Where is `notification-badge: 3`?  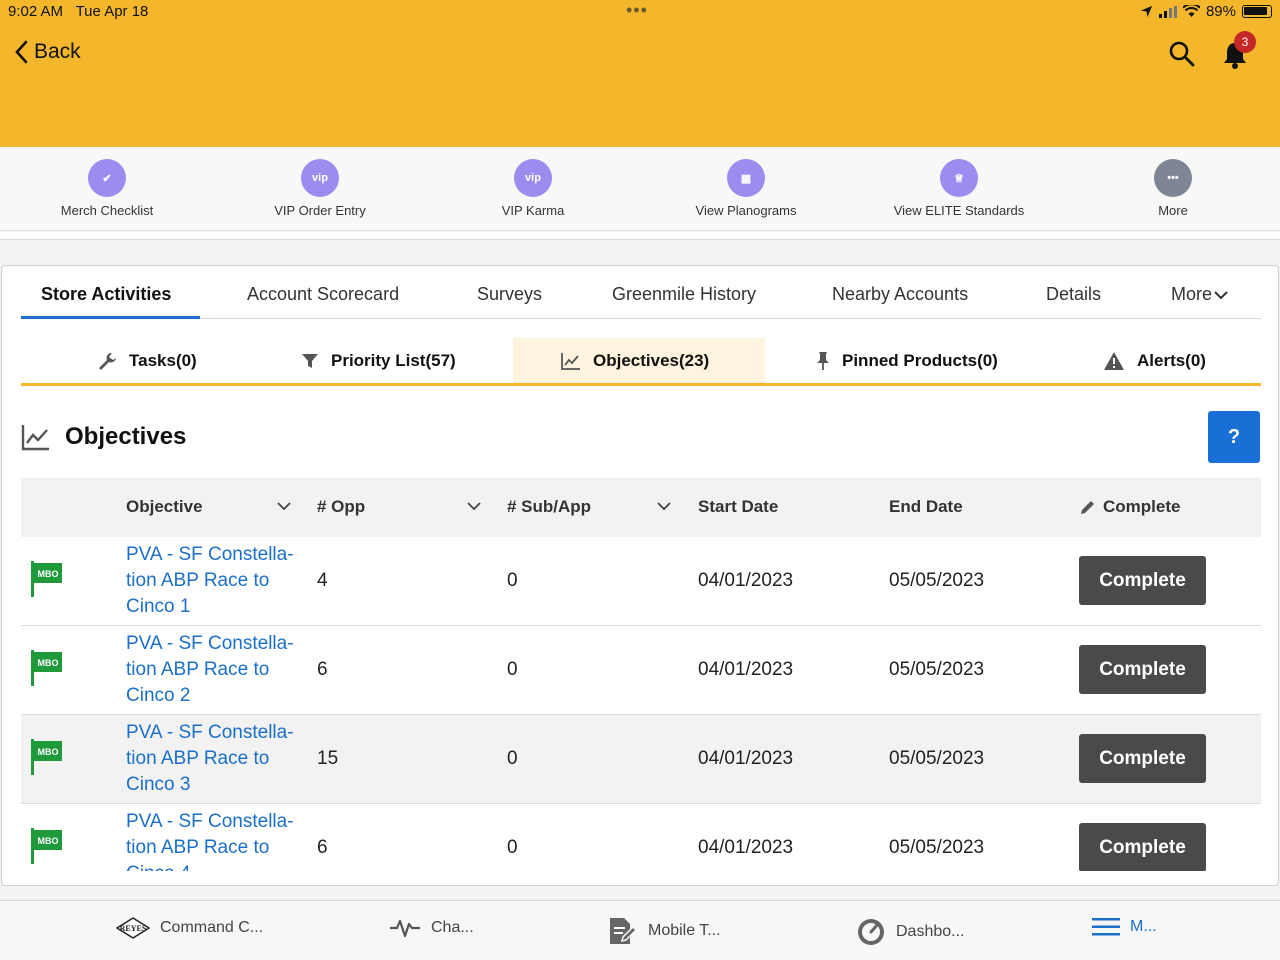 notification-badge: 3 is located at coordinates (1245, 42).